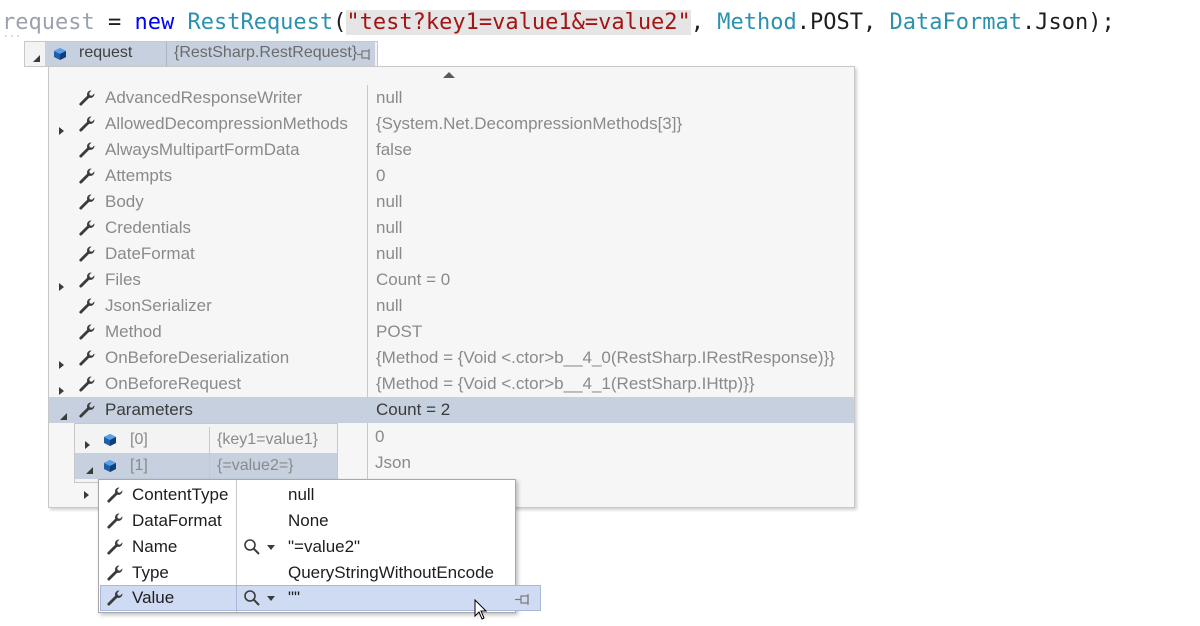 The image size is (1200, 626). What do you see at coordinates (206, 466) in the screenshot?
I see `parameter-row-1: [1] {=value2=}` at bounding box center [206, 466].